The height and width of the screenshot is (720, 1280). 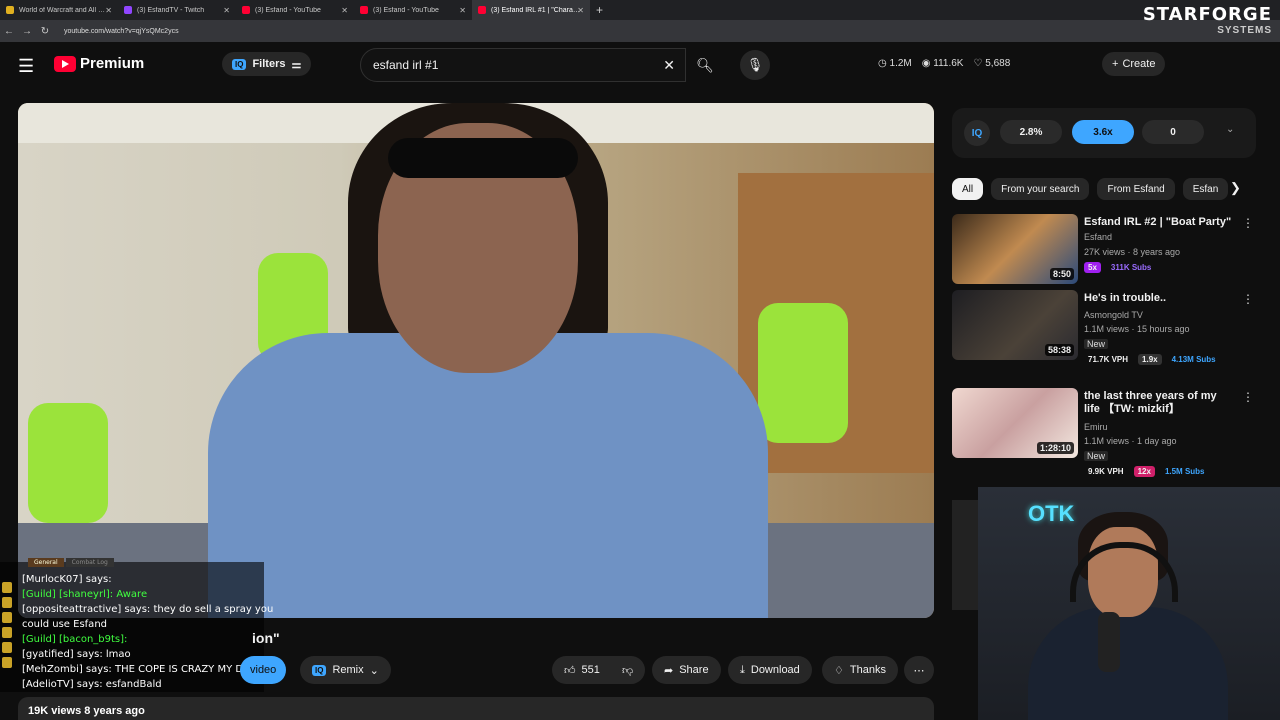 I want to click on iq-value-1: 2.8%, so click(x=1031, y=132).